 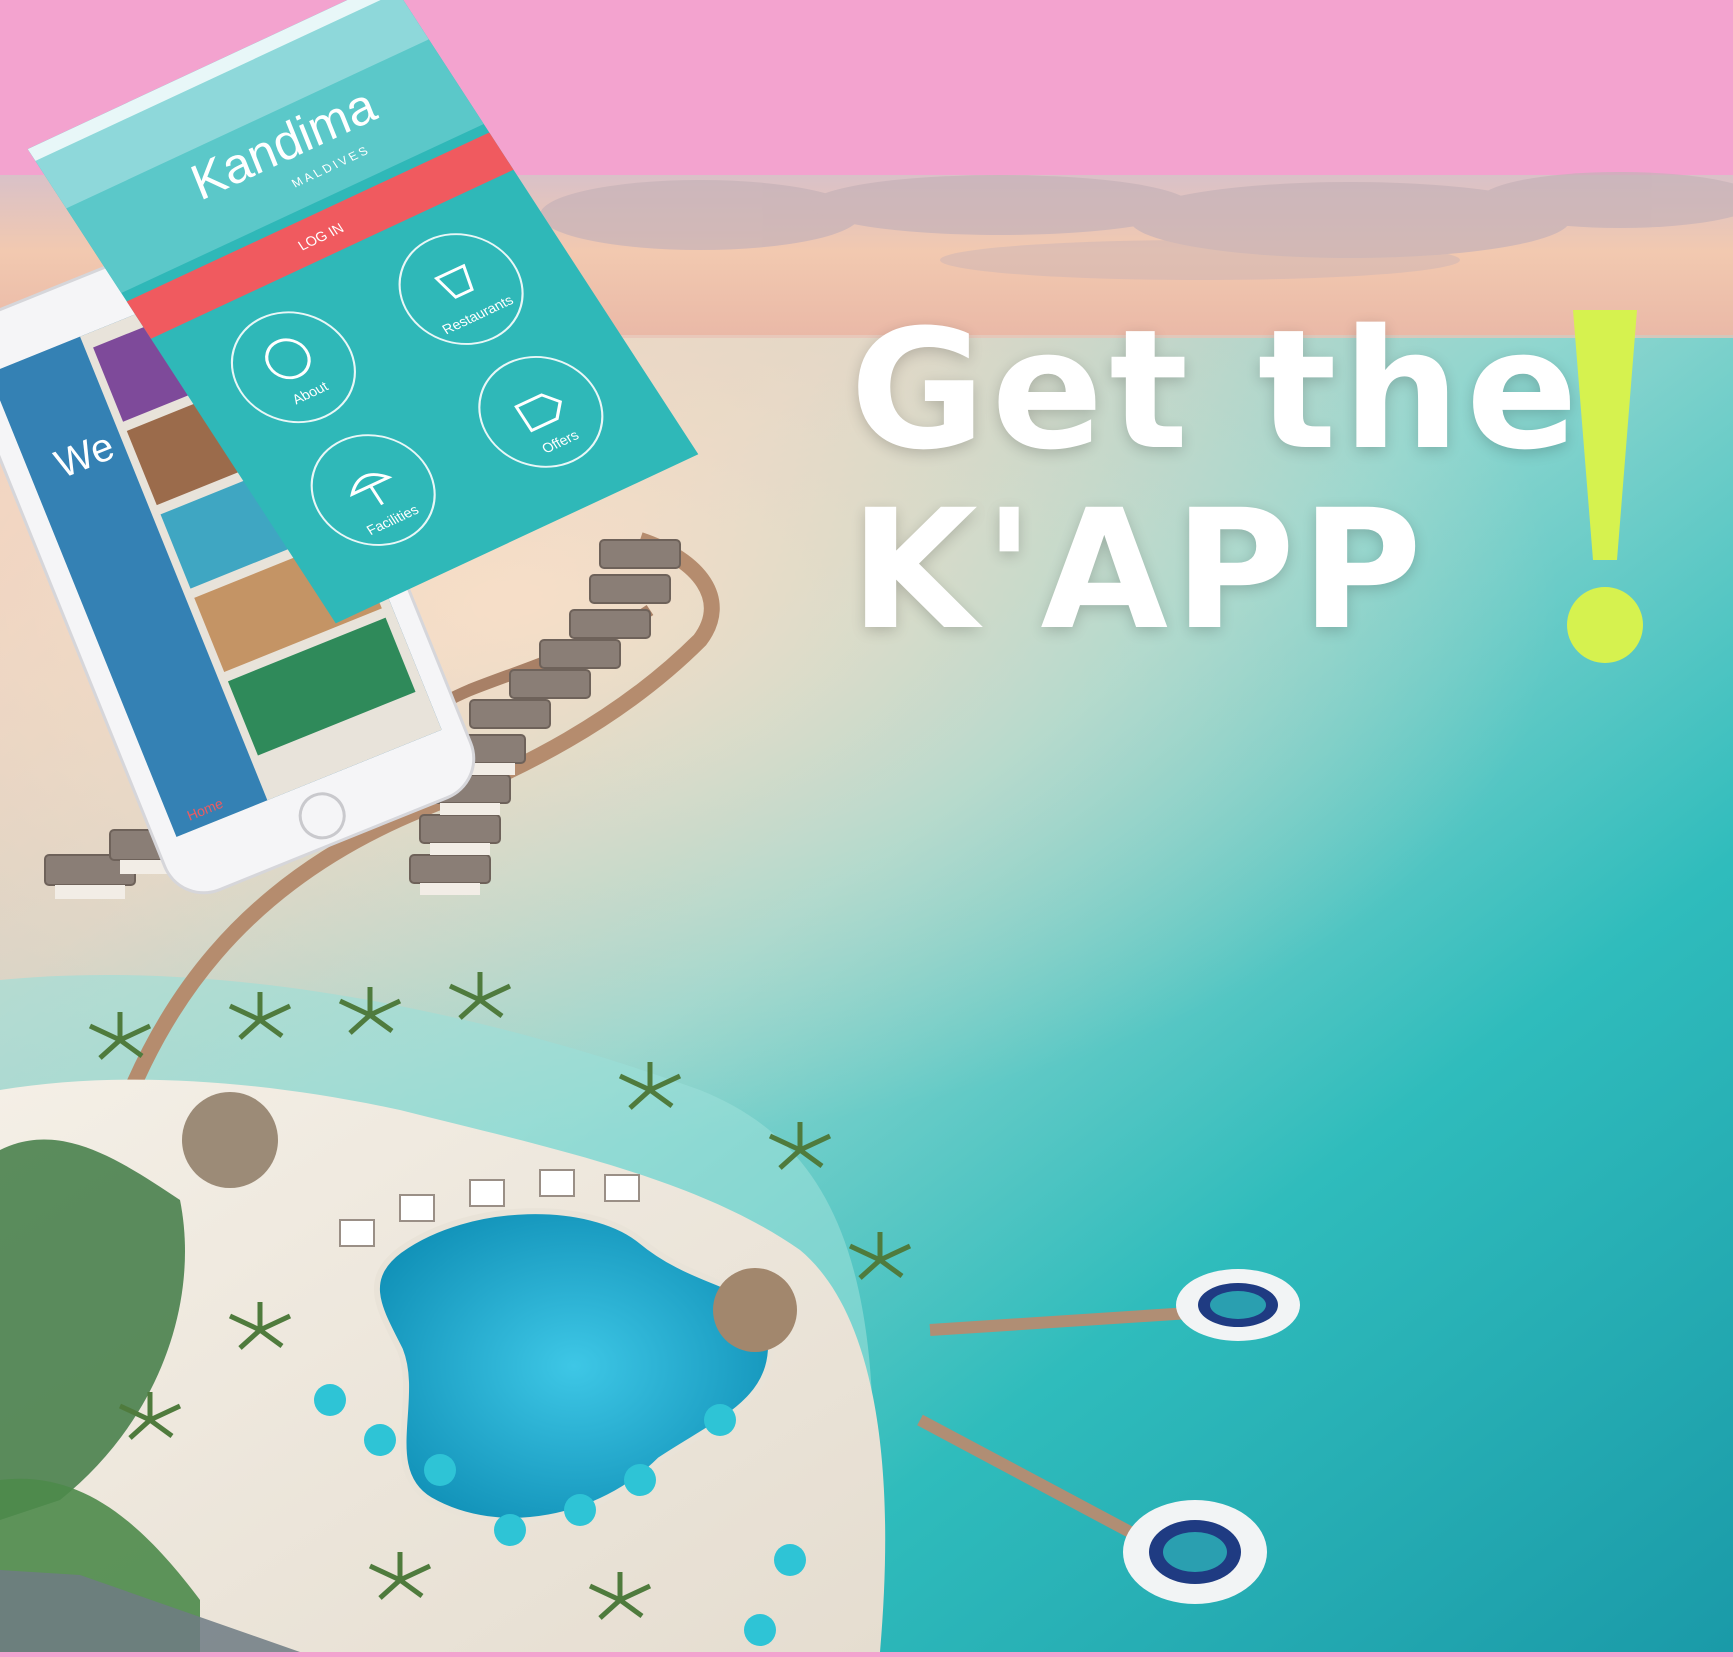 What do you see at coordinates (1139, 570) in the screenshot?
I see `headline-line-2: K'APP` at bounding box center [1139, 570].